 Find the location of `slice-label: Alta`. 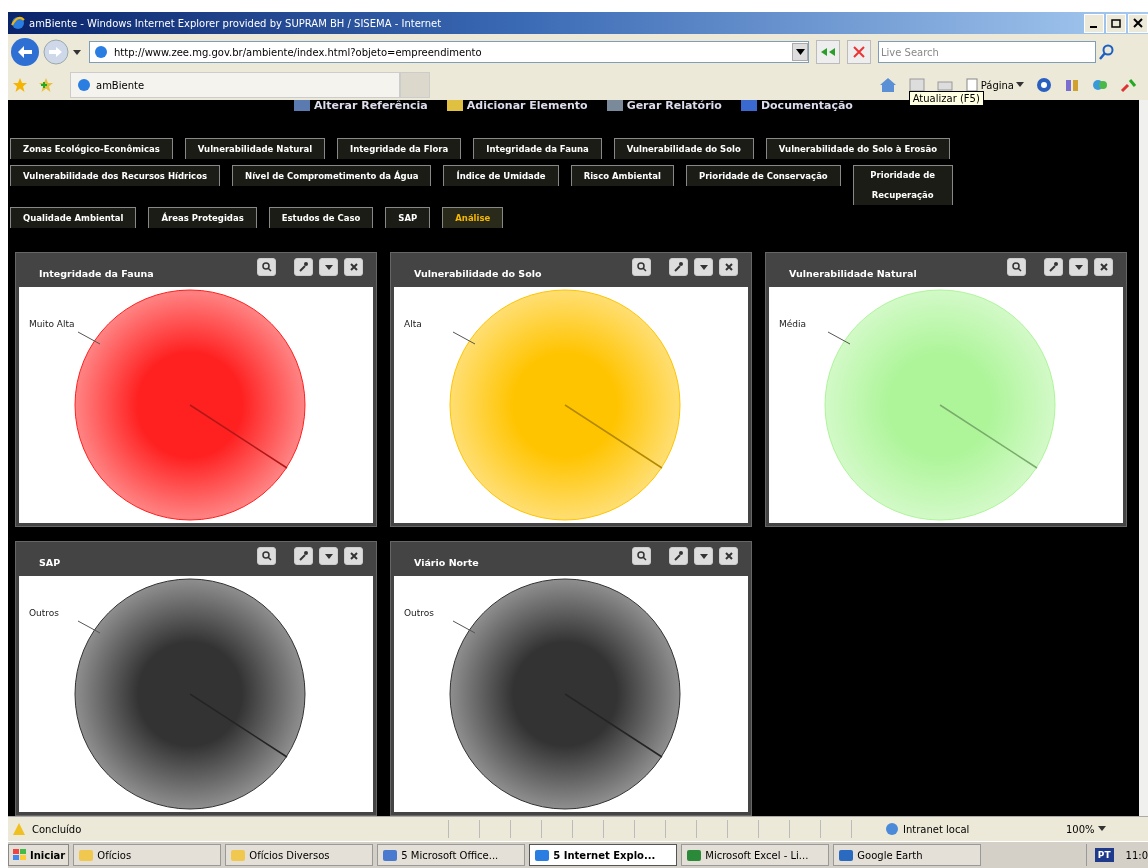

slice-label: Alta is located at coordinates (413, 324).